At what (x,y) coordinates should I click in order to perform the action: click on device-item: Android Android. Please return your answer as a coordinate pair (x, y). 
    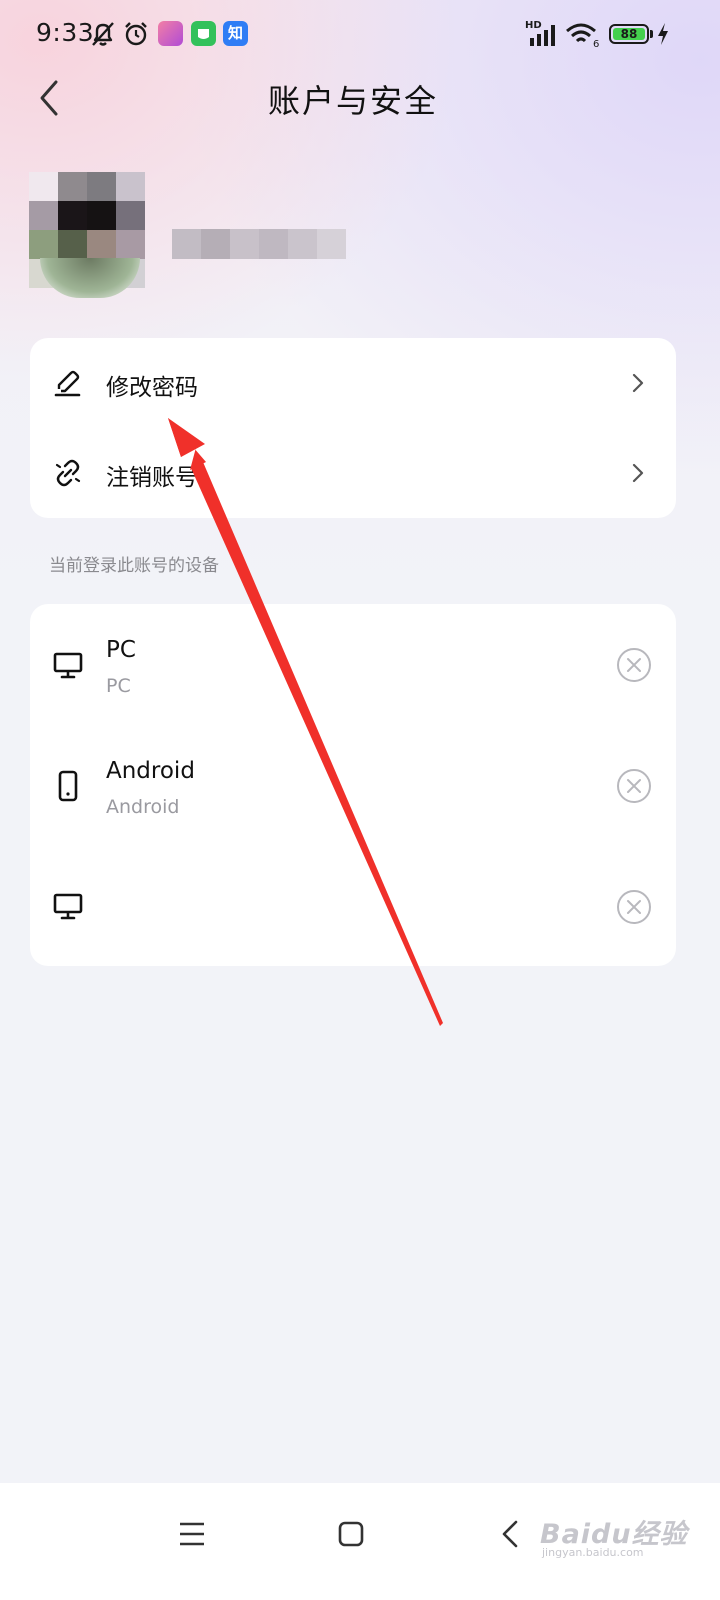
    Looking at the image, I should click on (353, 785).